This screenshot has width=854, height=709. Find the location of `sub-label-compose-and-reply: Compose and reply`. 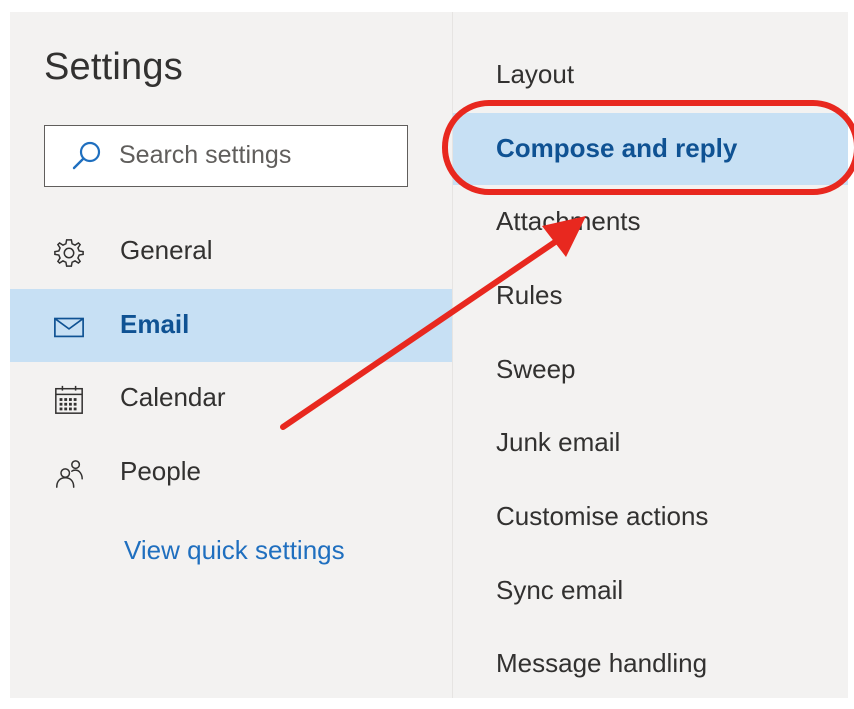

sub-label-compose-and-reply: Compose and reply is located at coordinates (617, 148).